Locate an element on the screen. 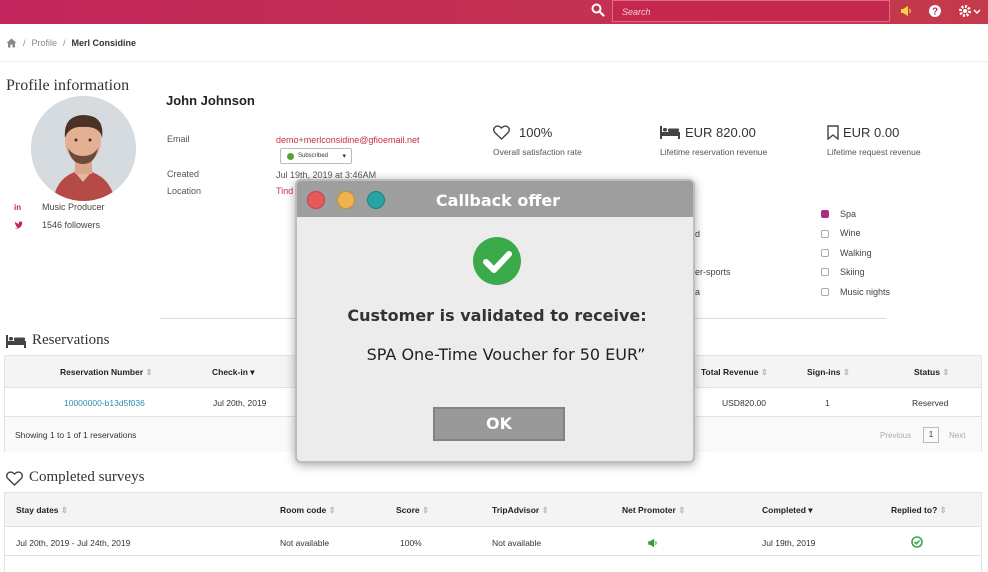  subscription-status: Subscribed is located at coordinates (313, 156).